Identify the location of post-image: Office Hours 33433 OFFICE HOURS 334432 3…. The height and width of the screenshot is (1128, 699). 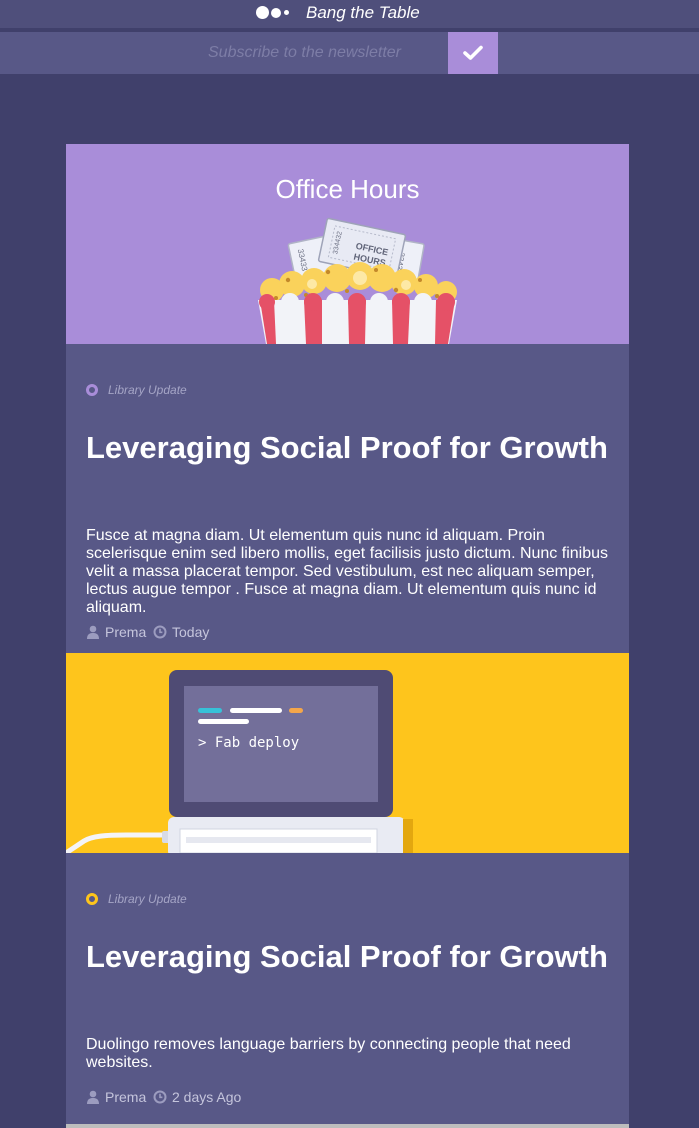
(347, 244).